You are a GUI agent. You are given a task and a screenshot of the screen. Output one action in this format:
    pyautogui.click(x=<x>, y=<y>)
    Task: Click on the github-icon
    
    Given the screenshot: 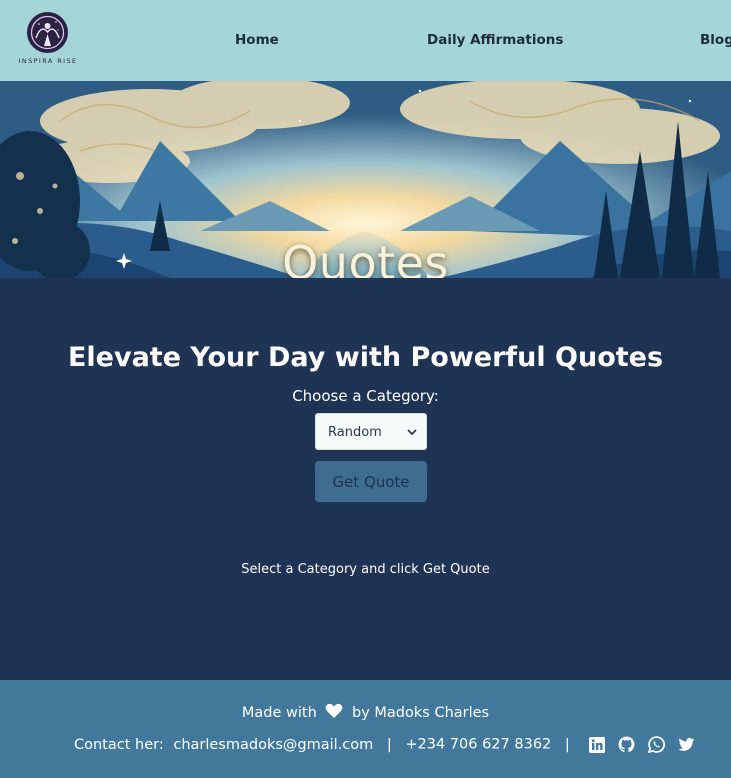 What is the action you would take?
    pyautogui.click(x=626, y=744)
    